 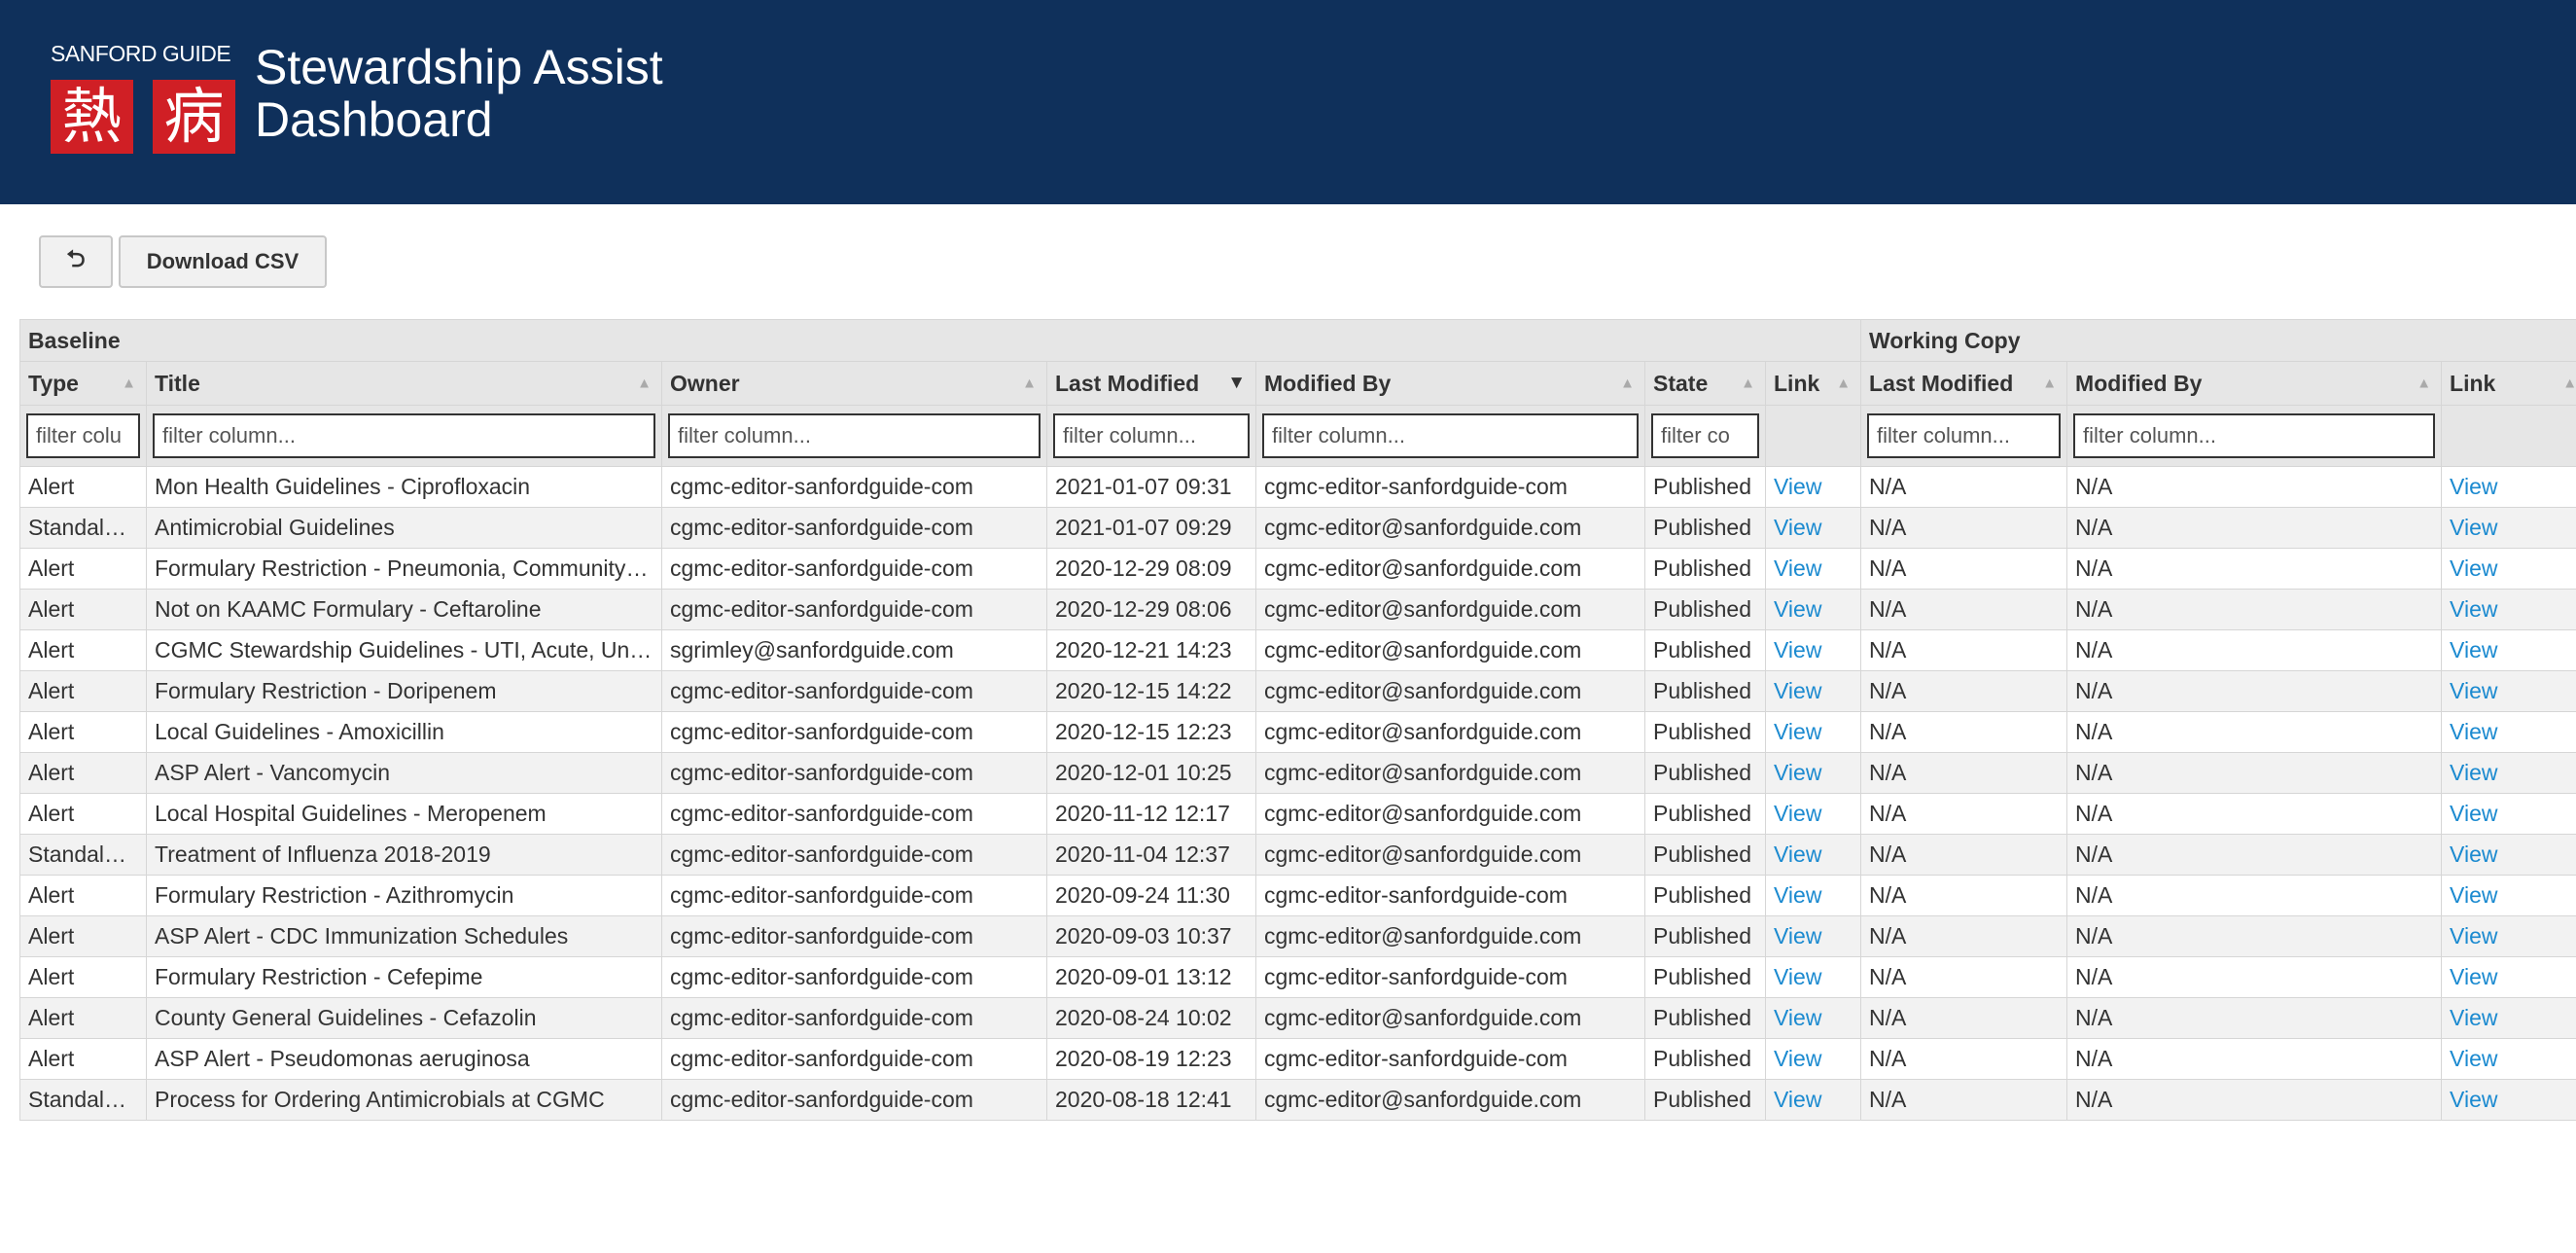 I want to click on cell-last-modified: 2020-09-01 13:12, so click(x=1151, y=977).